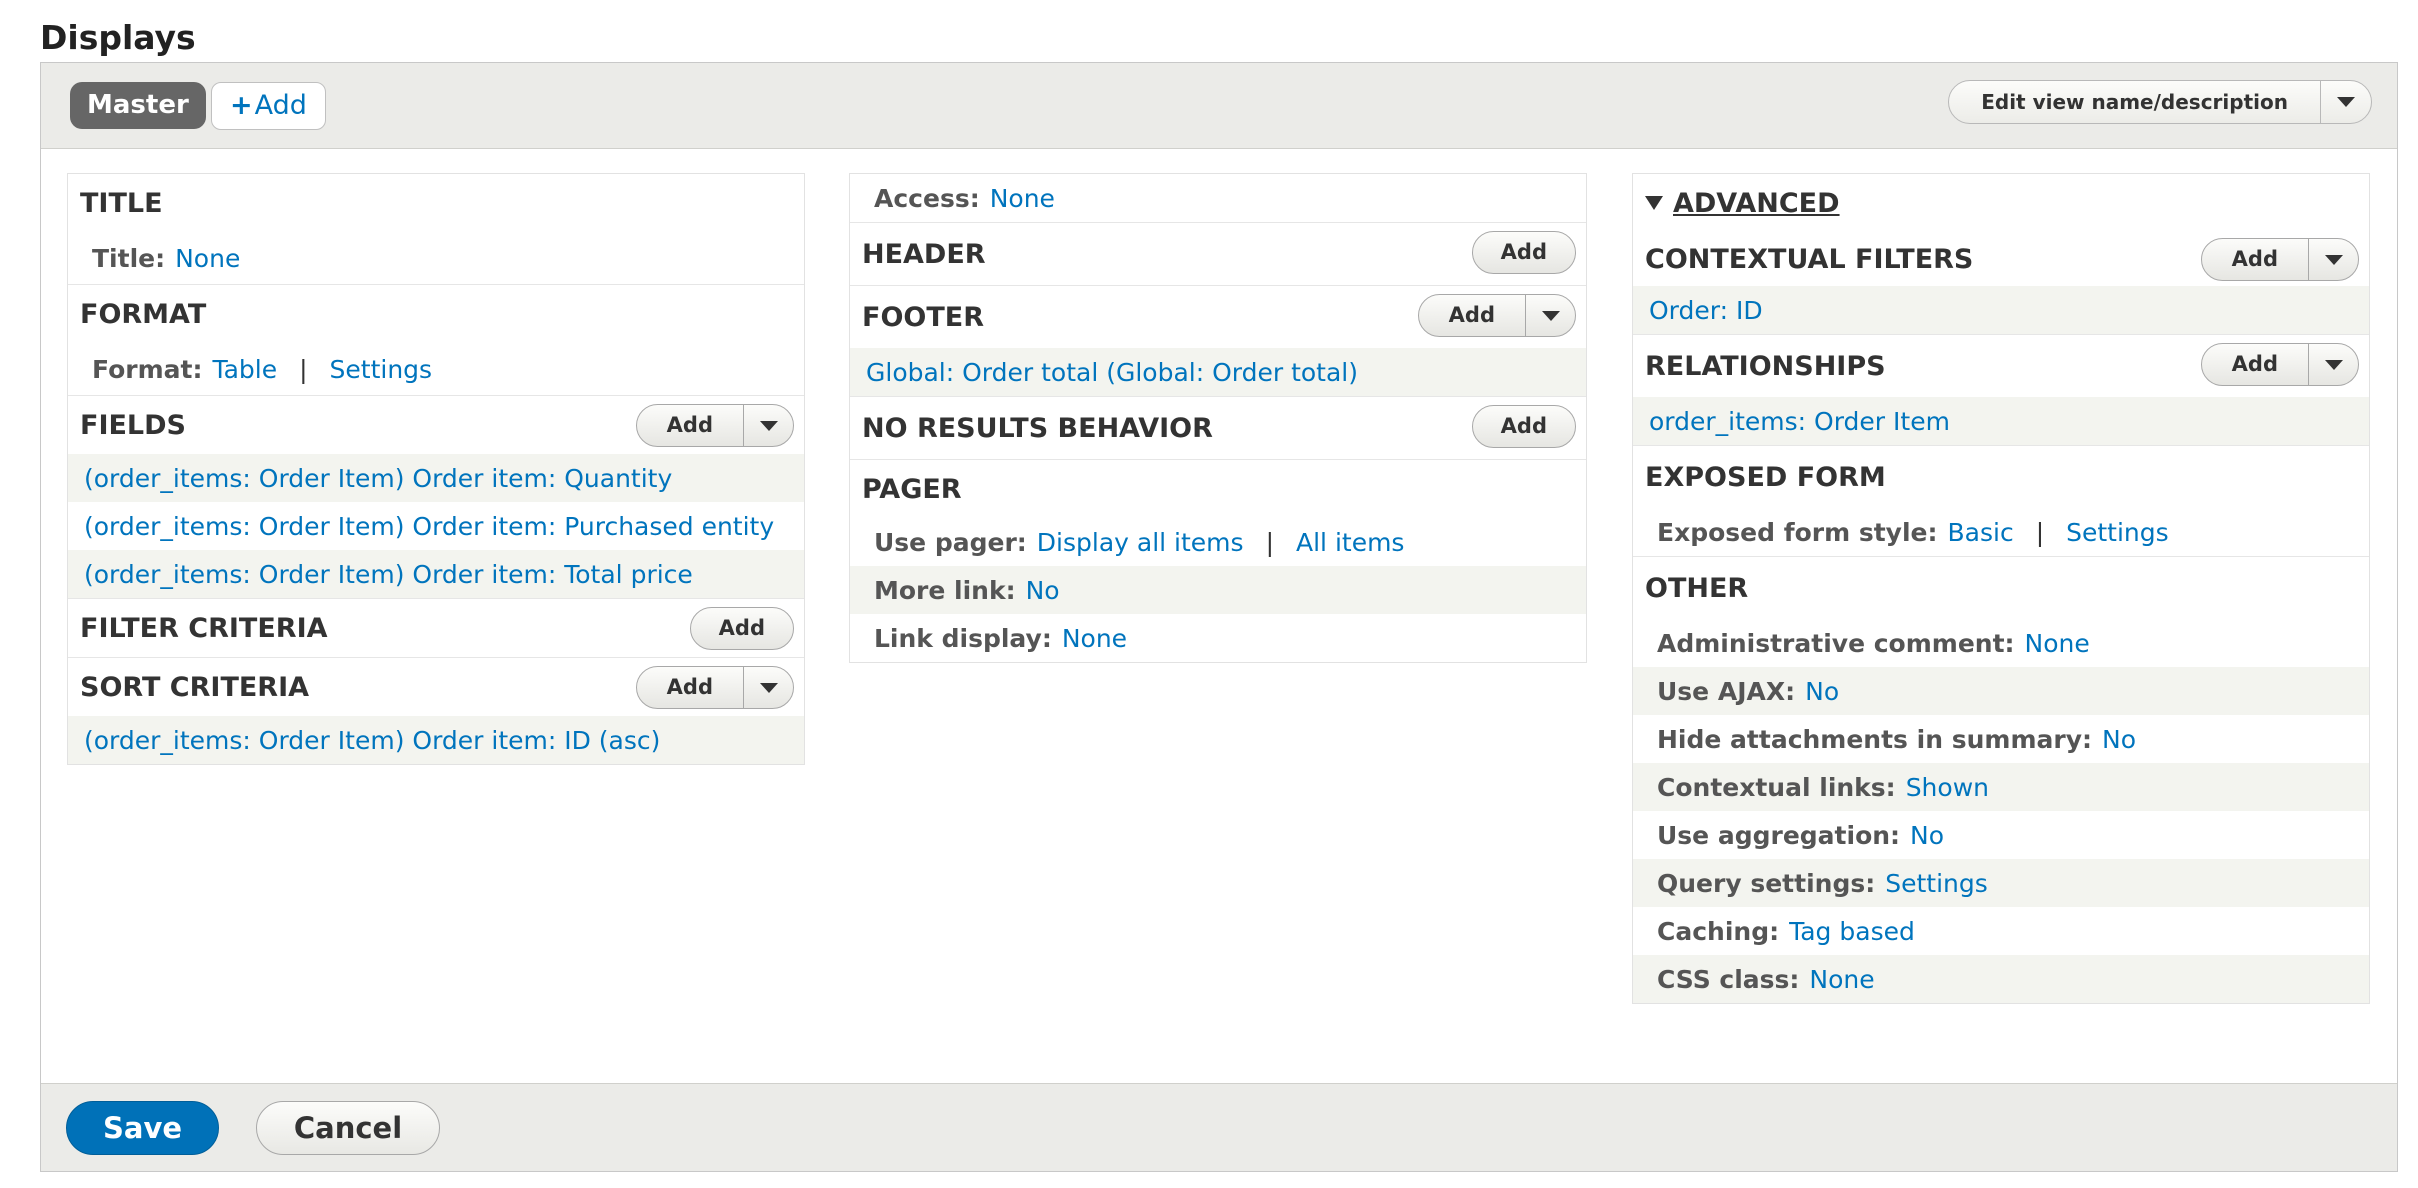 The width and height of the screenshot is (2418, 1188). What do you see at coordinates (1218, 254) in the screenshot?
I see `header-section: HEADER Add` at bounding box center [1218, 254].